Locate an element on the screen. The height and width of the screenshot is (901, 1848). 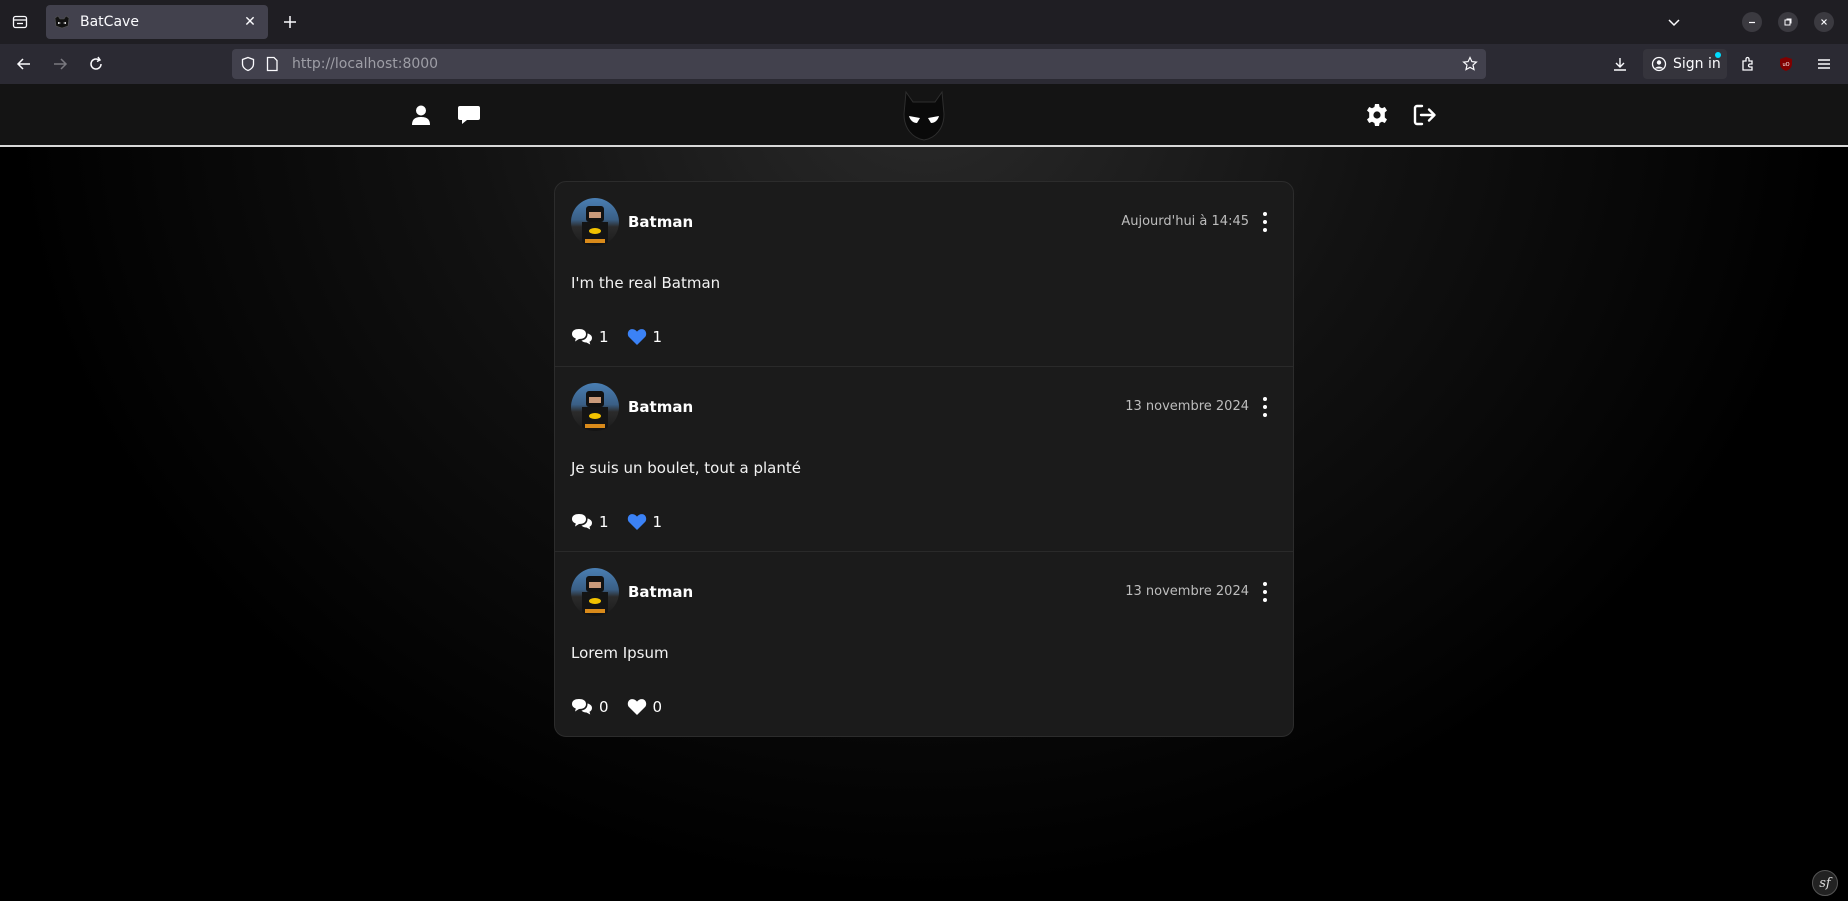
restore-icon is located at coordinates (1788, 22).